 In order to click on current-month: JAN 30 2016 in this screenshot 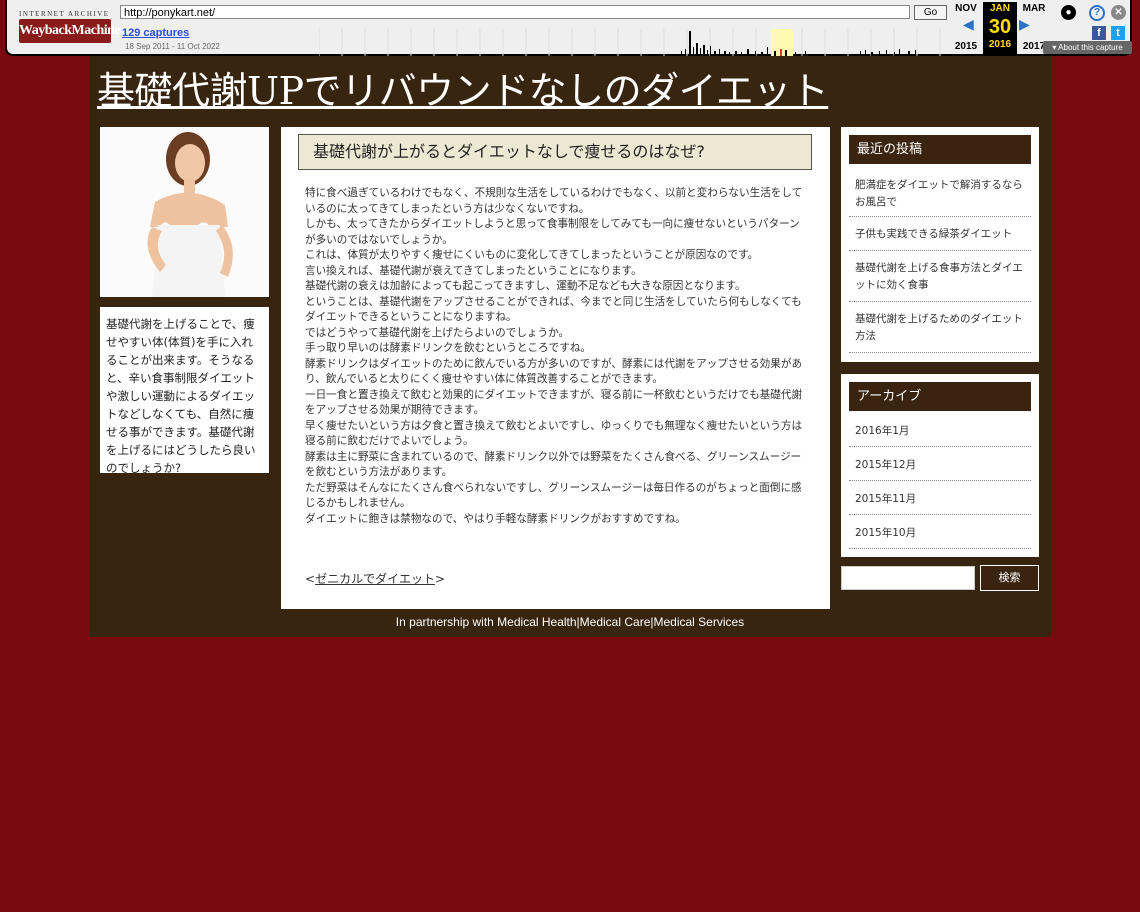, I will do `click(1000, 28)`.